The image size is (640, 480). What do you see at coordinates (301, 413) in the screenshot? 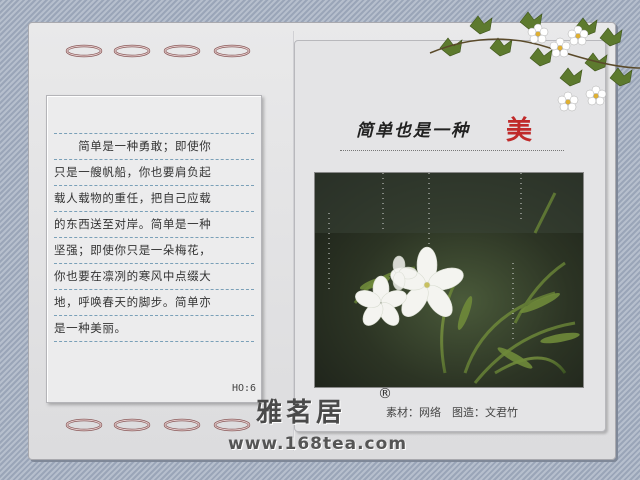
I see `brand-name: 雅茗居` at bounding box center [301, 413].